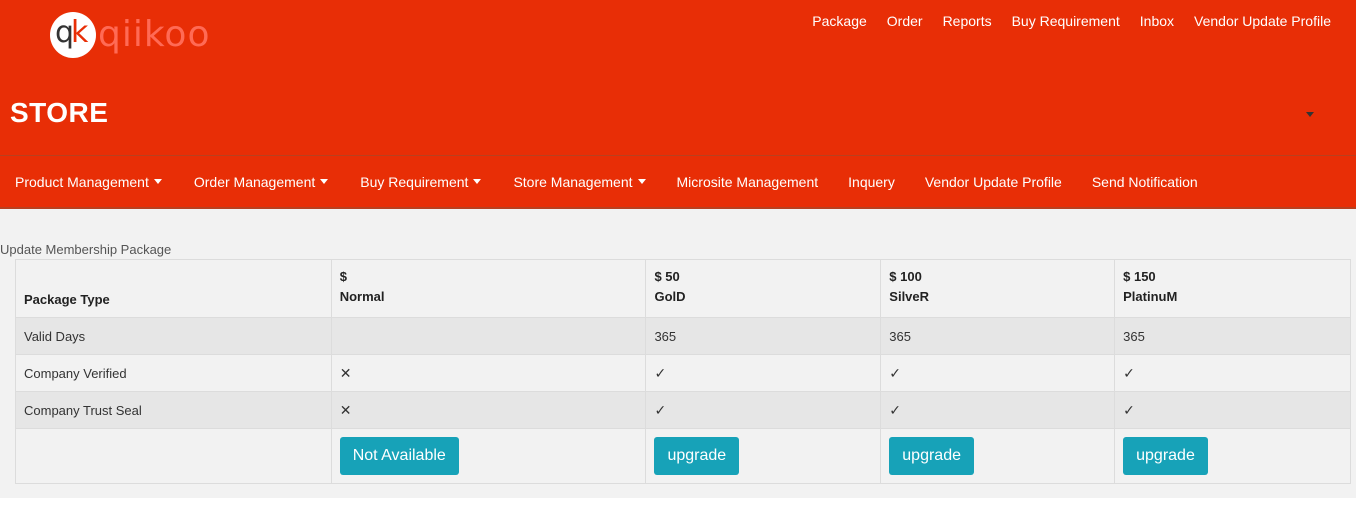 Image resolution: width=1356 pixels, height=505 pixels. Describe the element at coordinates (748, 182) in the screenshot. I see `nav-microsite-management: Microsite Management` at that location.